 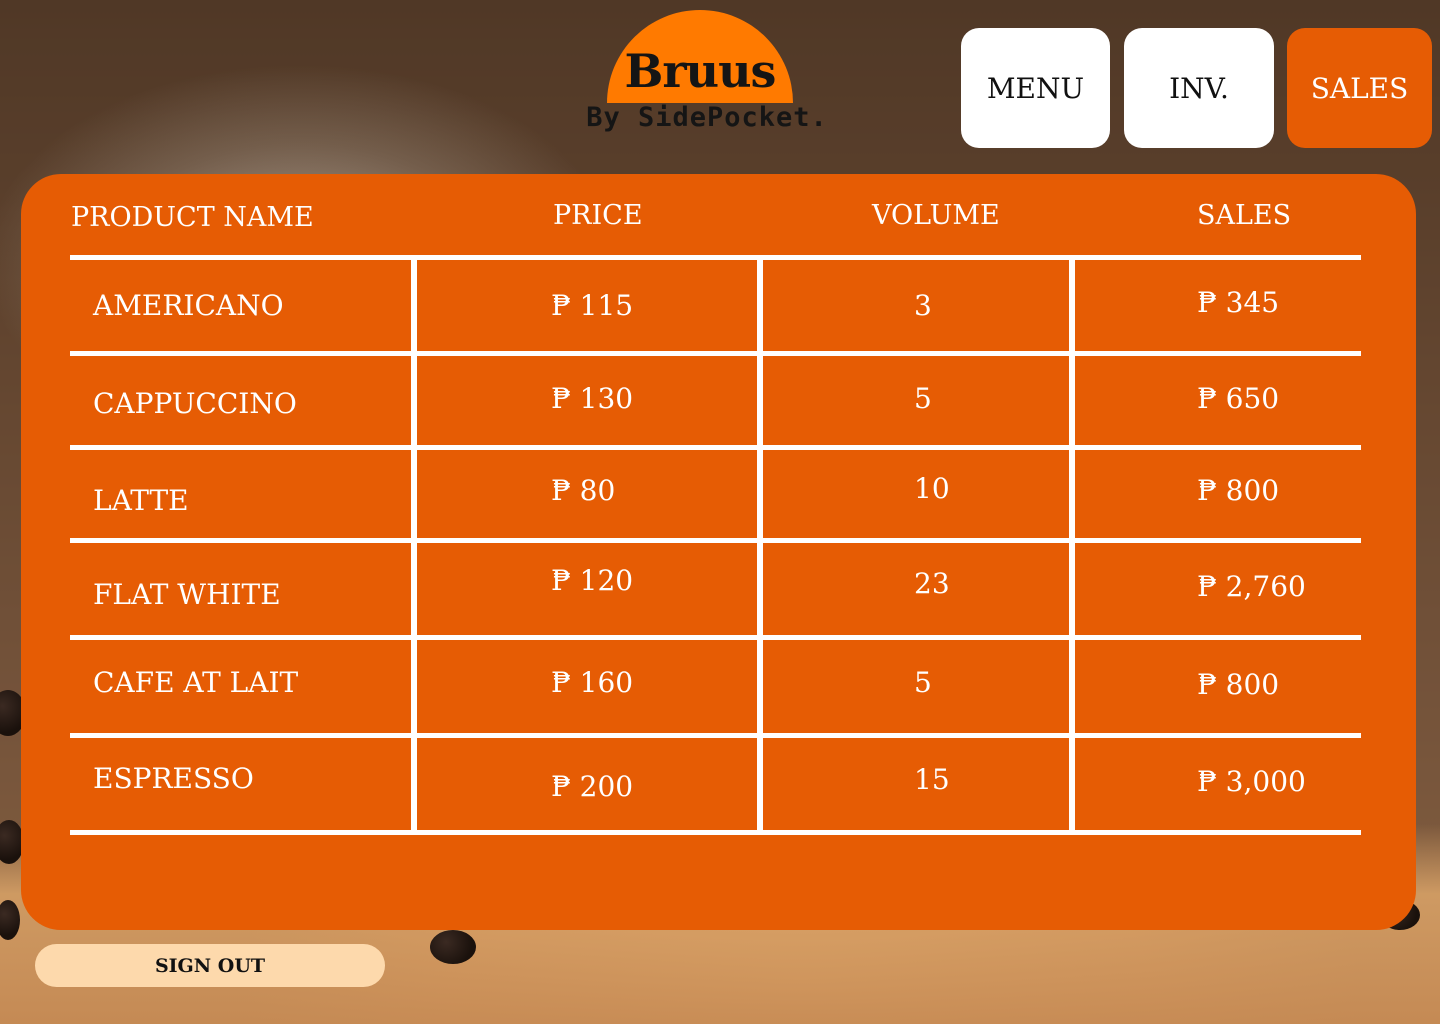 What do you see at coordinates (173, 778) in the screenshot?
I see `table-cell-product-name: ESPRESSO` at bounding box center [173, 778].